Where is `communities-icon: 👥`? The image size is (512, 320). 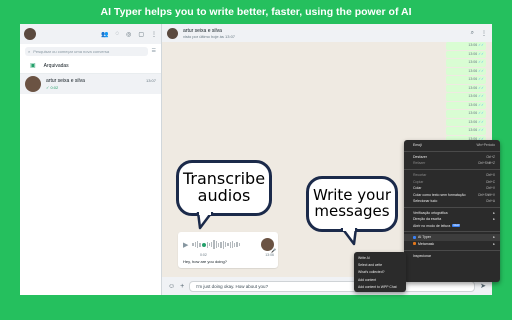 communities-icon: 👥 is located at coordinates (104, 34).